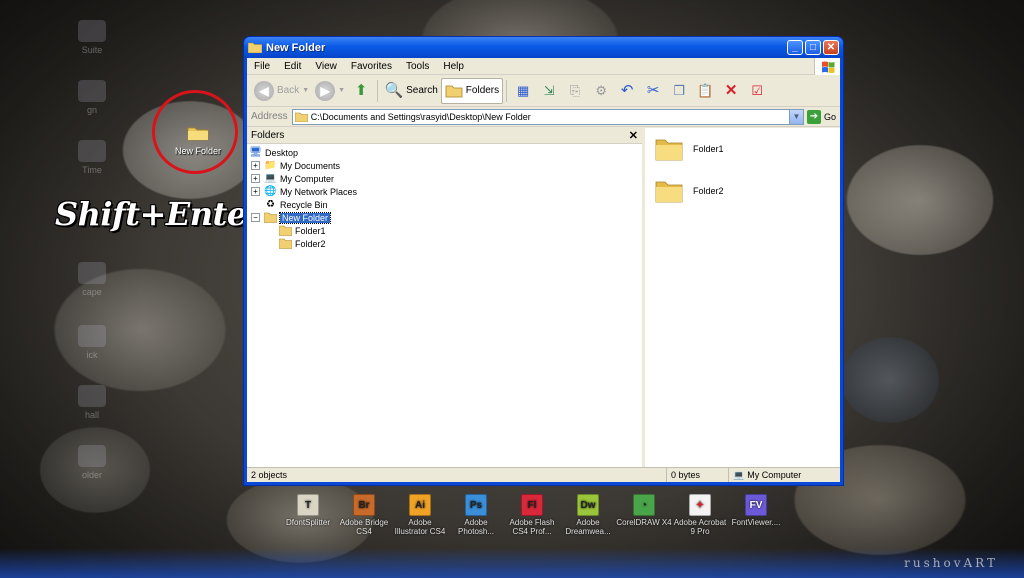 This screenshot has height=578, width=1024. Describe the element at coordinates (476, 505) in the screenshot. I see `photoshop-icon: Ps` at that location.